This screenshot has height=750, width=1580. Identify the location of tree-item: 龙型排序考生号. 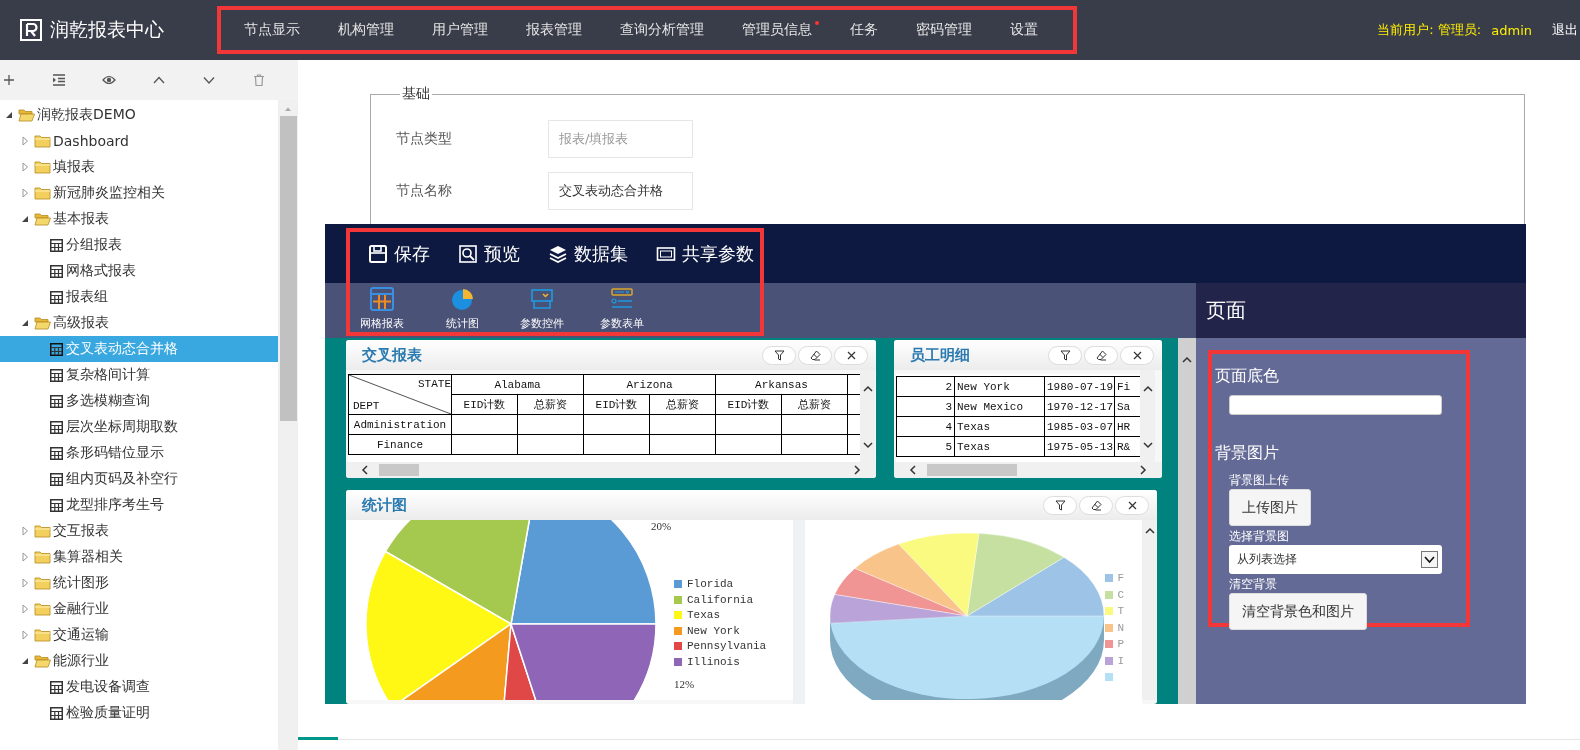
(139, 505).